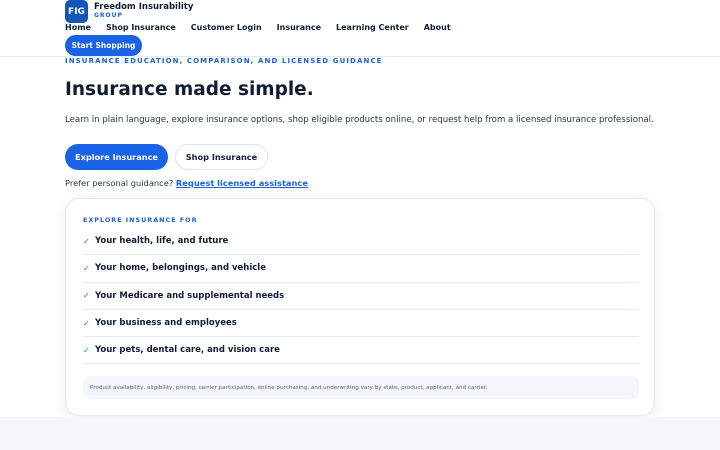  Describe the element at coordinates (180, 268) in the screenshot. I see `list-item-label: Your home, belongings, and vehicle` at that location.